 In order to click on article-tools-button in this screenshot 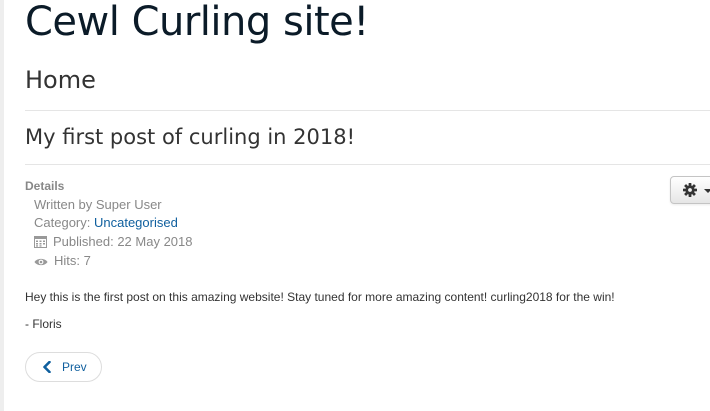, I will do `click(690, 190)`.